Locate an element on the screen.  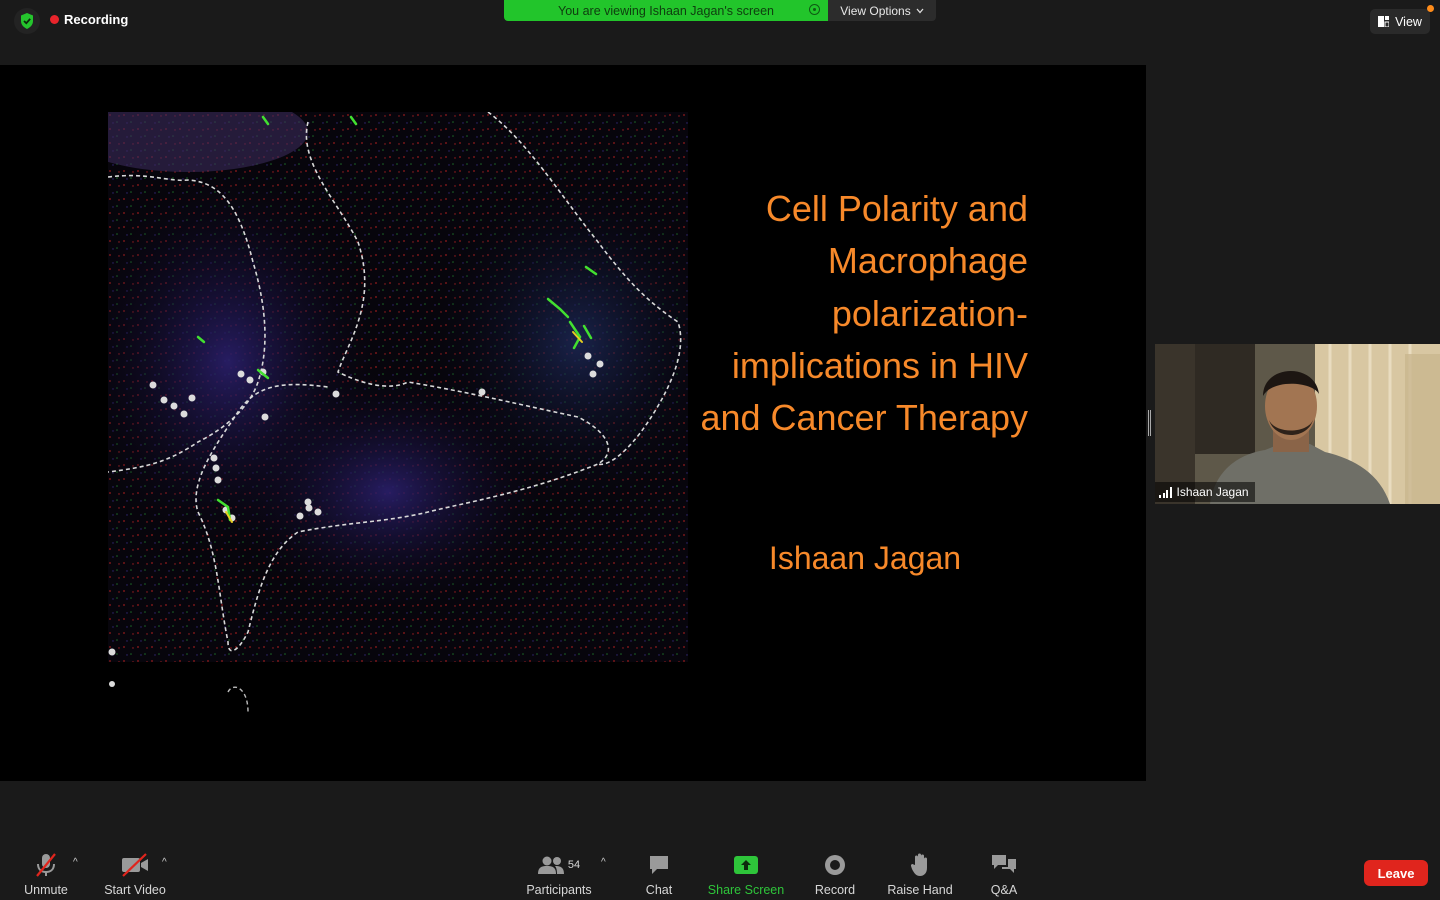
view-layout-button: View is located at coordinates (1400, 21).